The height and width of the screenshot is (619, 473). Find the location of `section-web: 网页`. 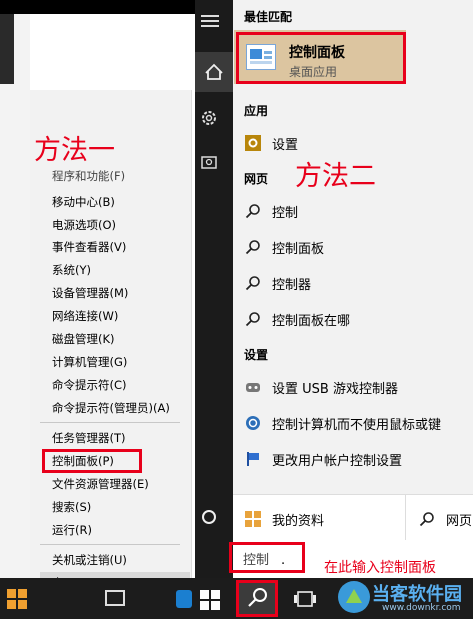

section-web: 网页 is located at coordinates (256, 179).